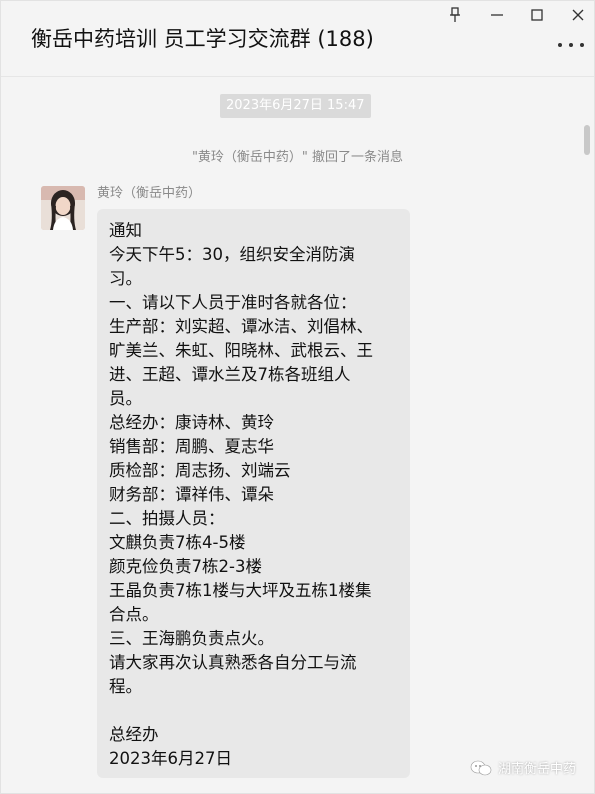  Describe the element at coordinates (295, 106) in the screenshot. I see `message-timestamp: 2023年6月27日 15:47` at that location.